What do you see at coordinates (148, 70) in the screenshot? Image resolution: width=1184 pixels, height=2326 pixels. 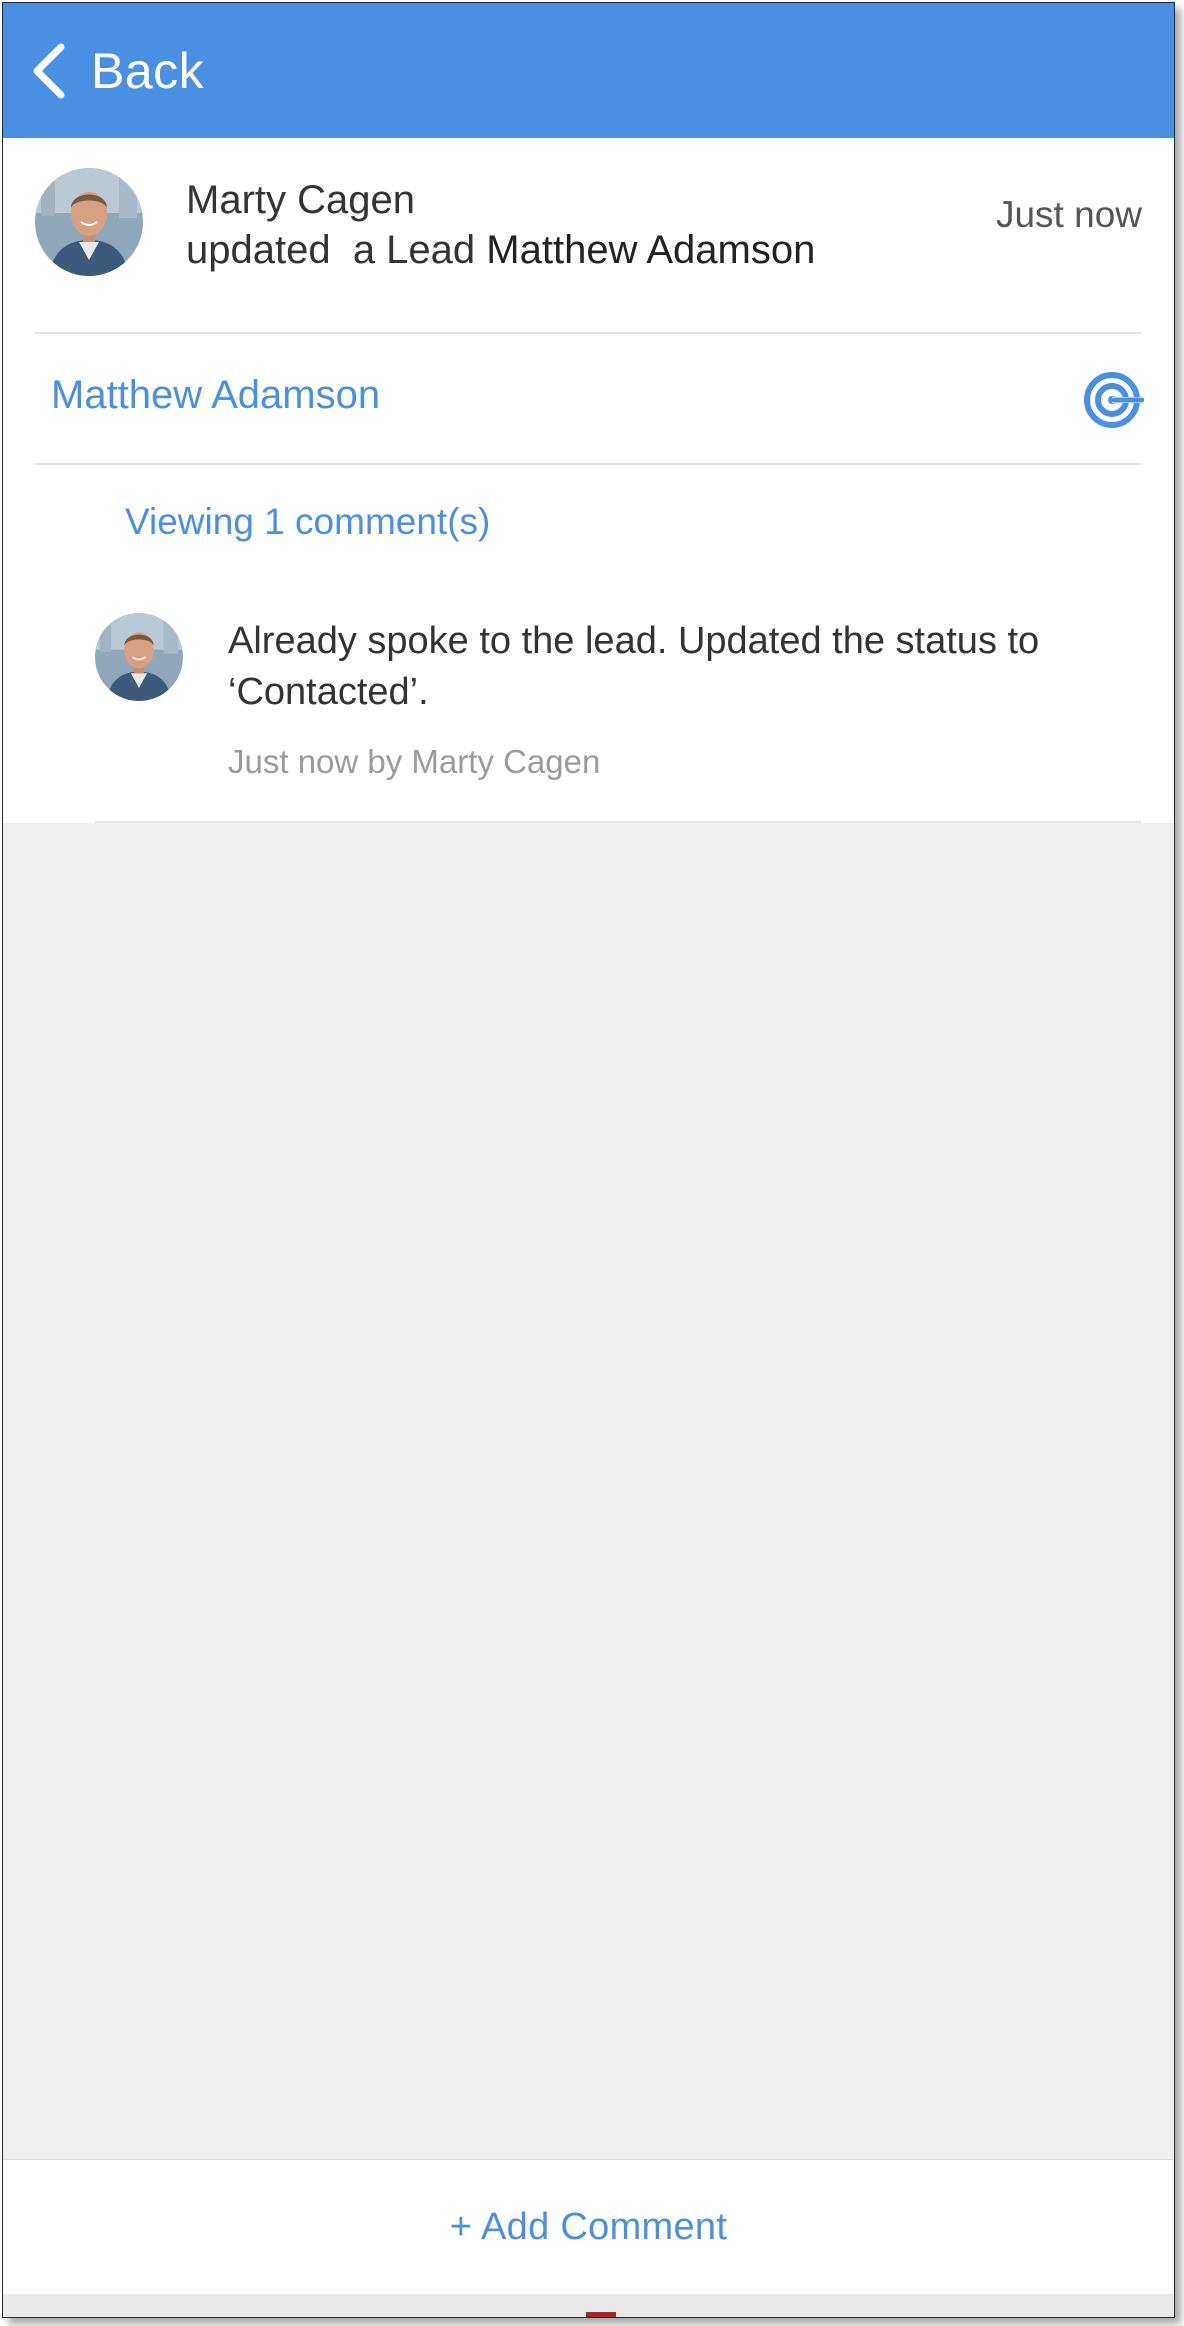 I see `back-label: Back` at bounding box center [148, 70].